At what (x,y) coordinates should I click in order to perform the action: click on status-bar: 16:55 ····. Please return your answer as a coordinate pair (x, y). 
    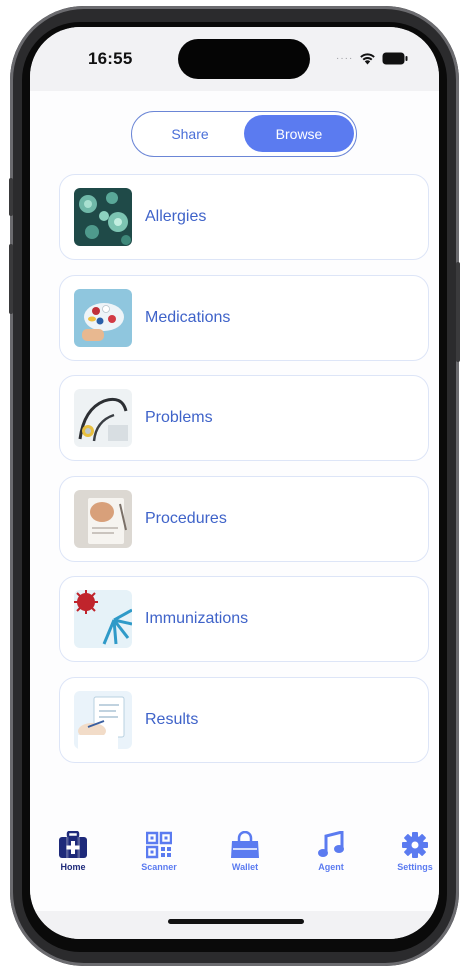
    Looking at the image, I should click on (234, 59).